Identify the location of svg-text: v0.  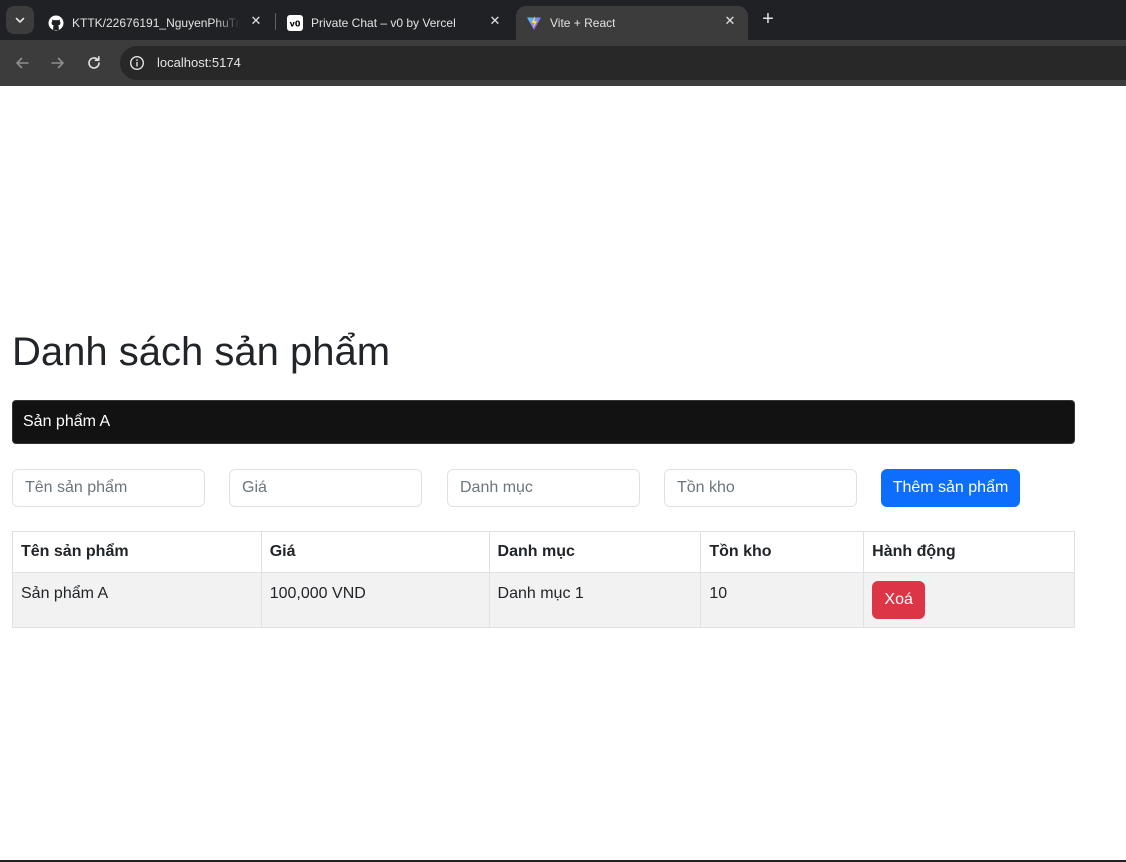
(295, 24).